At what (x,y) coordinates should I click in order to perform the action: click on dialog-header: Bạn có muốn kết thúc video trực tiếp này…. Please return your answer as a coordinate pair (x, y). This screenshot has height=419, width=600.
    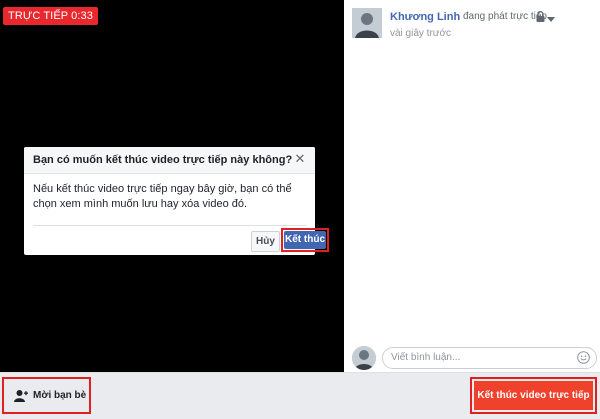
    Looking at the image, I should click on (169, 160).